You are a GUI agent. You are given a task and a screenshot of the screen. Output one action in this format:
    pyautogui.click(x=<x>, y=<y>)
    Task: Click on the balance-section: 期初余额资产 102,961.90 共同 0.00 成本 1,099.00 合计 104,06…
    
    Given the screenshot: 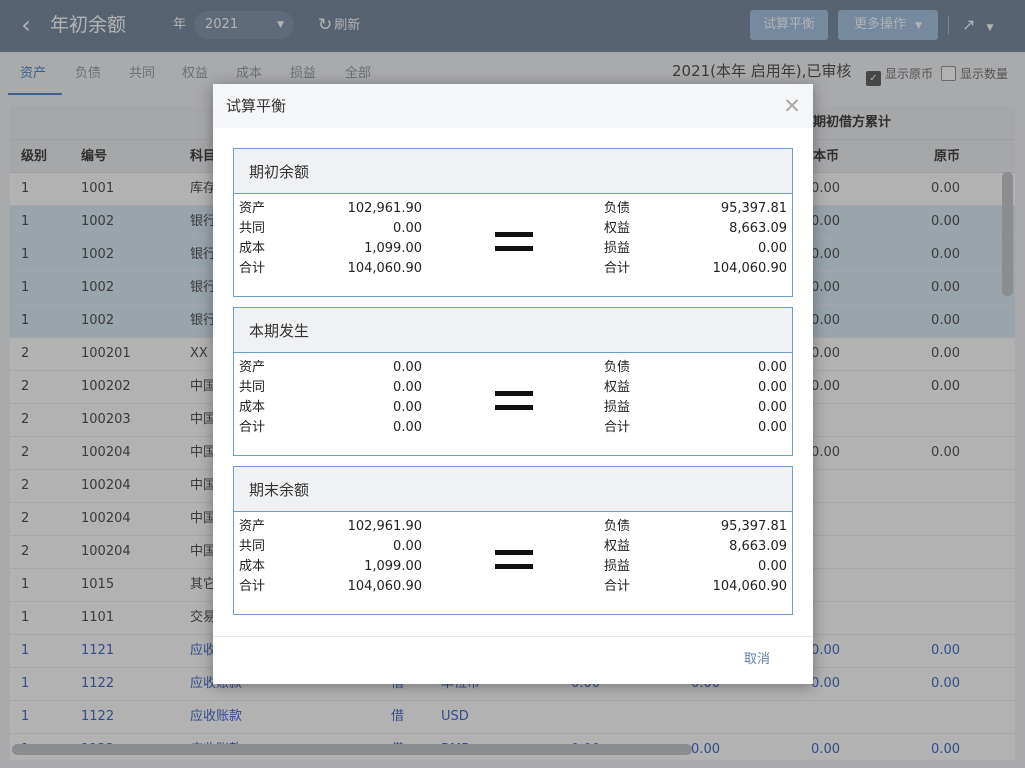 What is the action you would take?
    pyautogui.click(x=513, y=222)
    